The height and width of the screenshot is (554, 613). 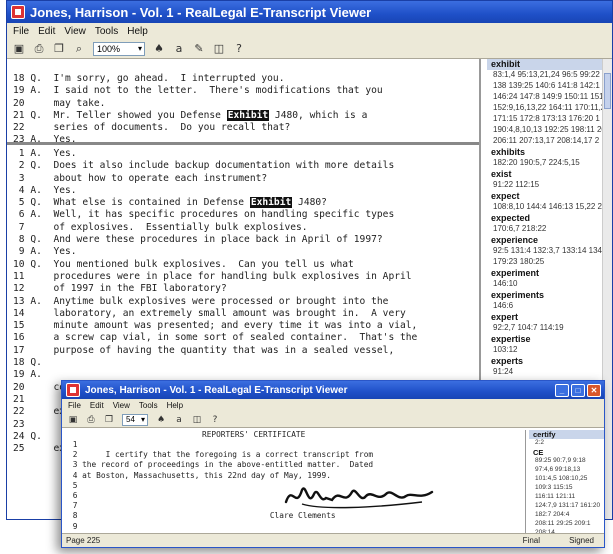 I want to click on line-number: 17, so click(x=33, y=350).